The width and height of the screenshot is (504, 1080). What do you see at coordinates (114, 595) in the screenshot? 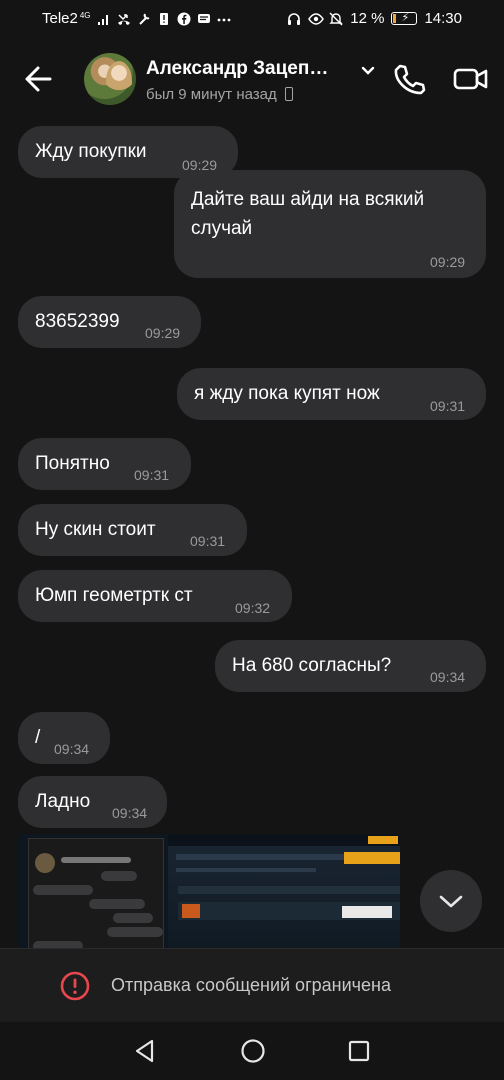
I see `message-text: Юмп геометртк ст` at bounding box center [114, 595].